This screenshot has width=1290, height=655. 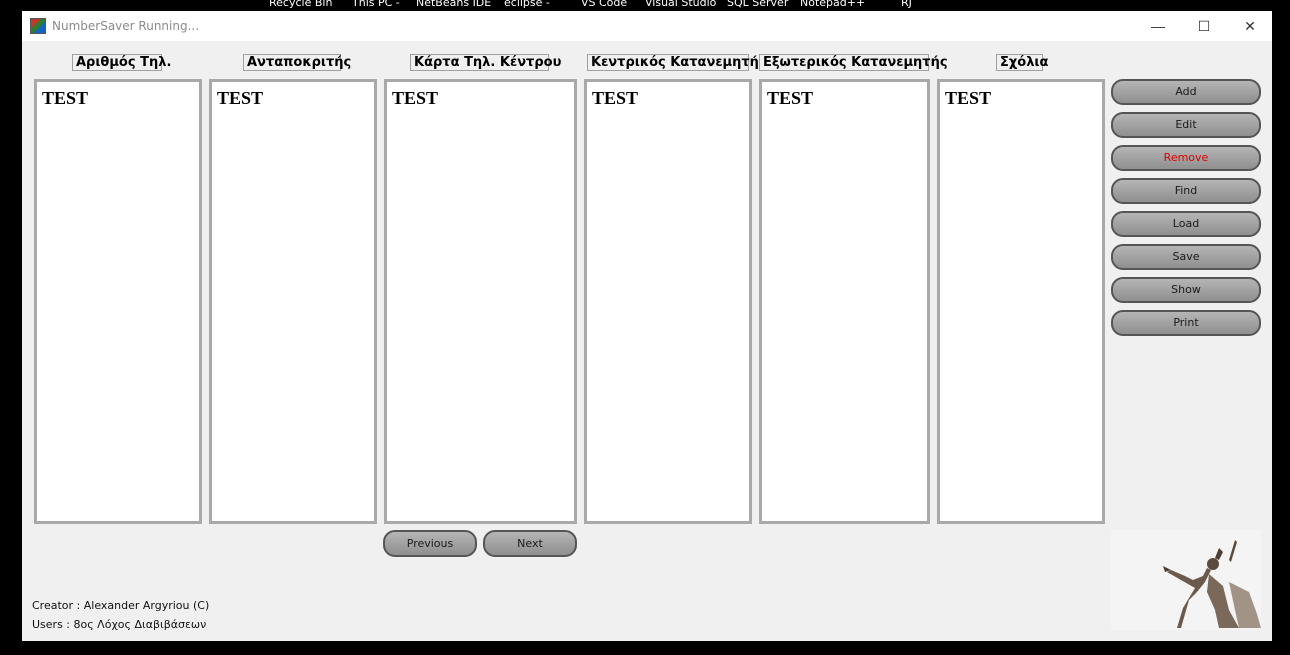 I want to click on title-bar: NumberSaver Running... — ☐ ✕, so click(x=647, y=26).